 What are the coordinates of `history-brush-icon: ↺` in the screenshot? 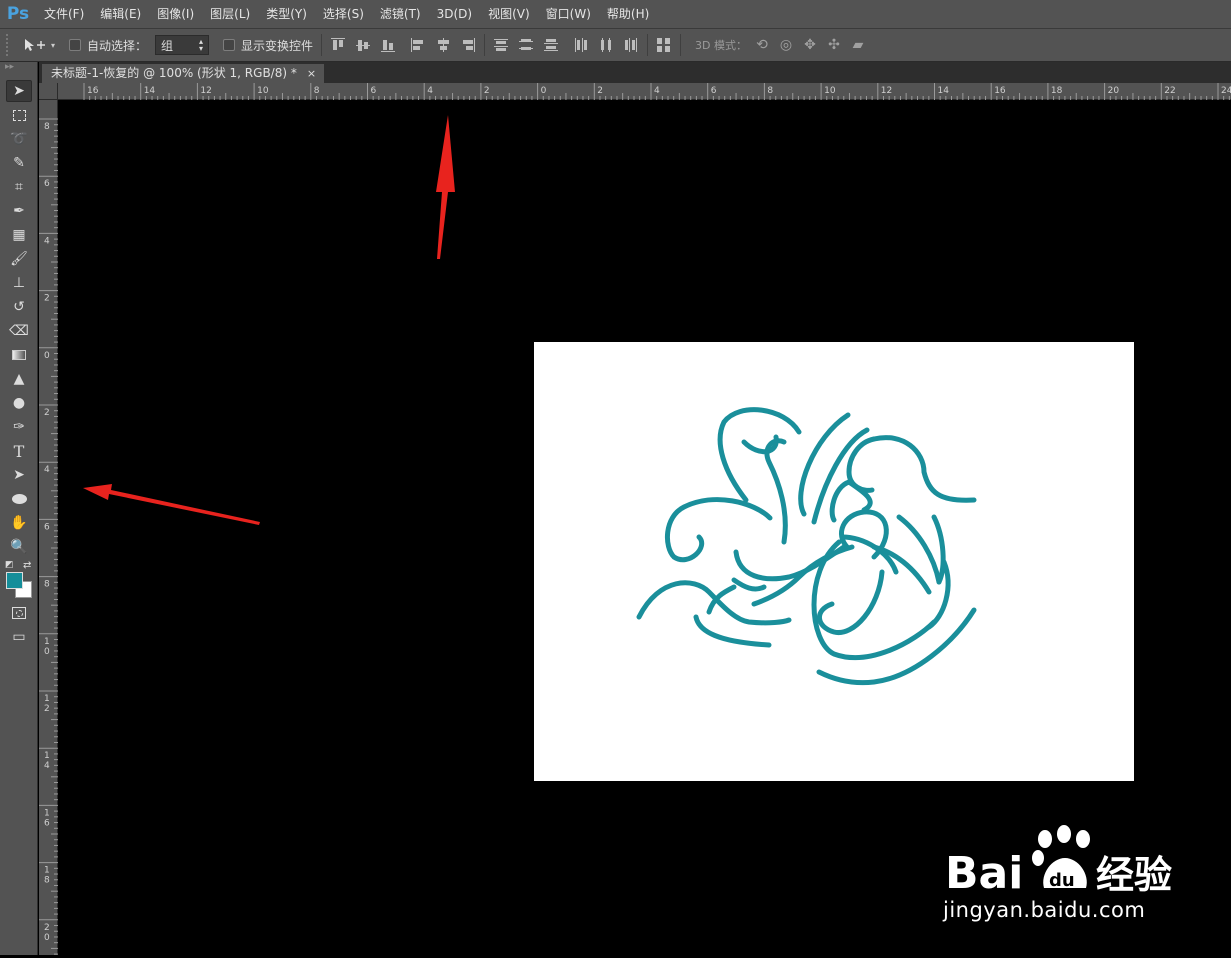 It's located at (19, 307).